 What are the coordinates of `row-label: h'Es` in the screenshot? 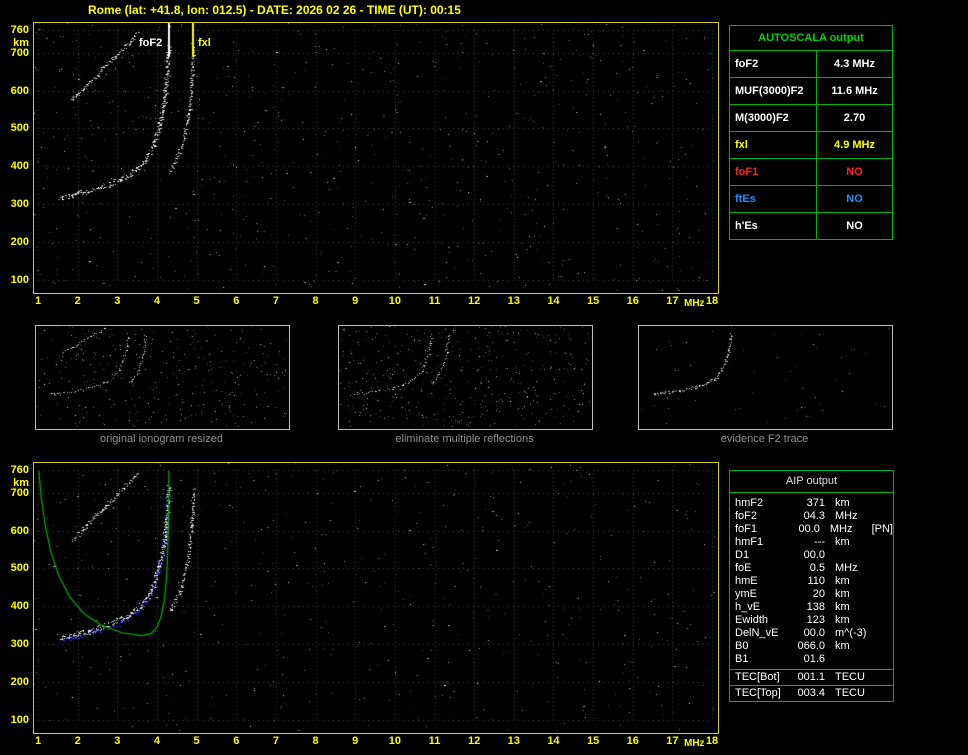 It's located at (773, 226).